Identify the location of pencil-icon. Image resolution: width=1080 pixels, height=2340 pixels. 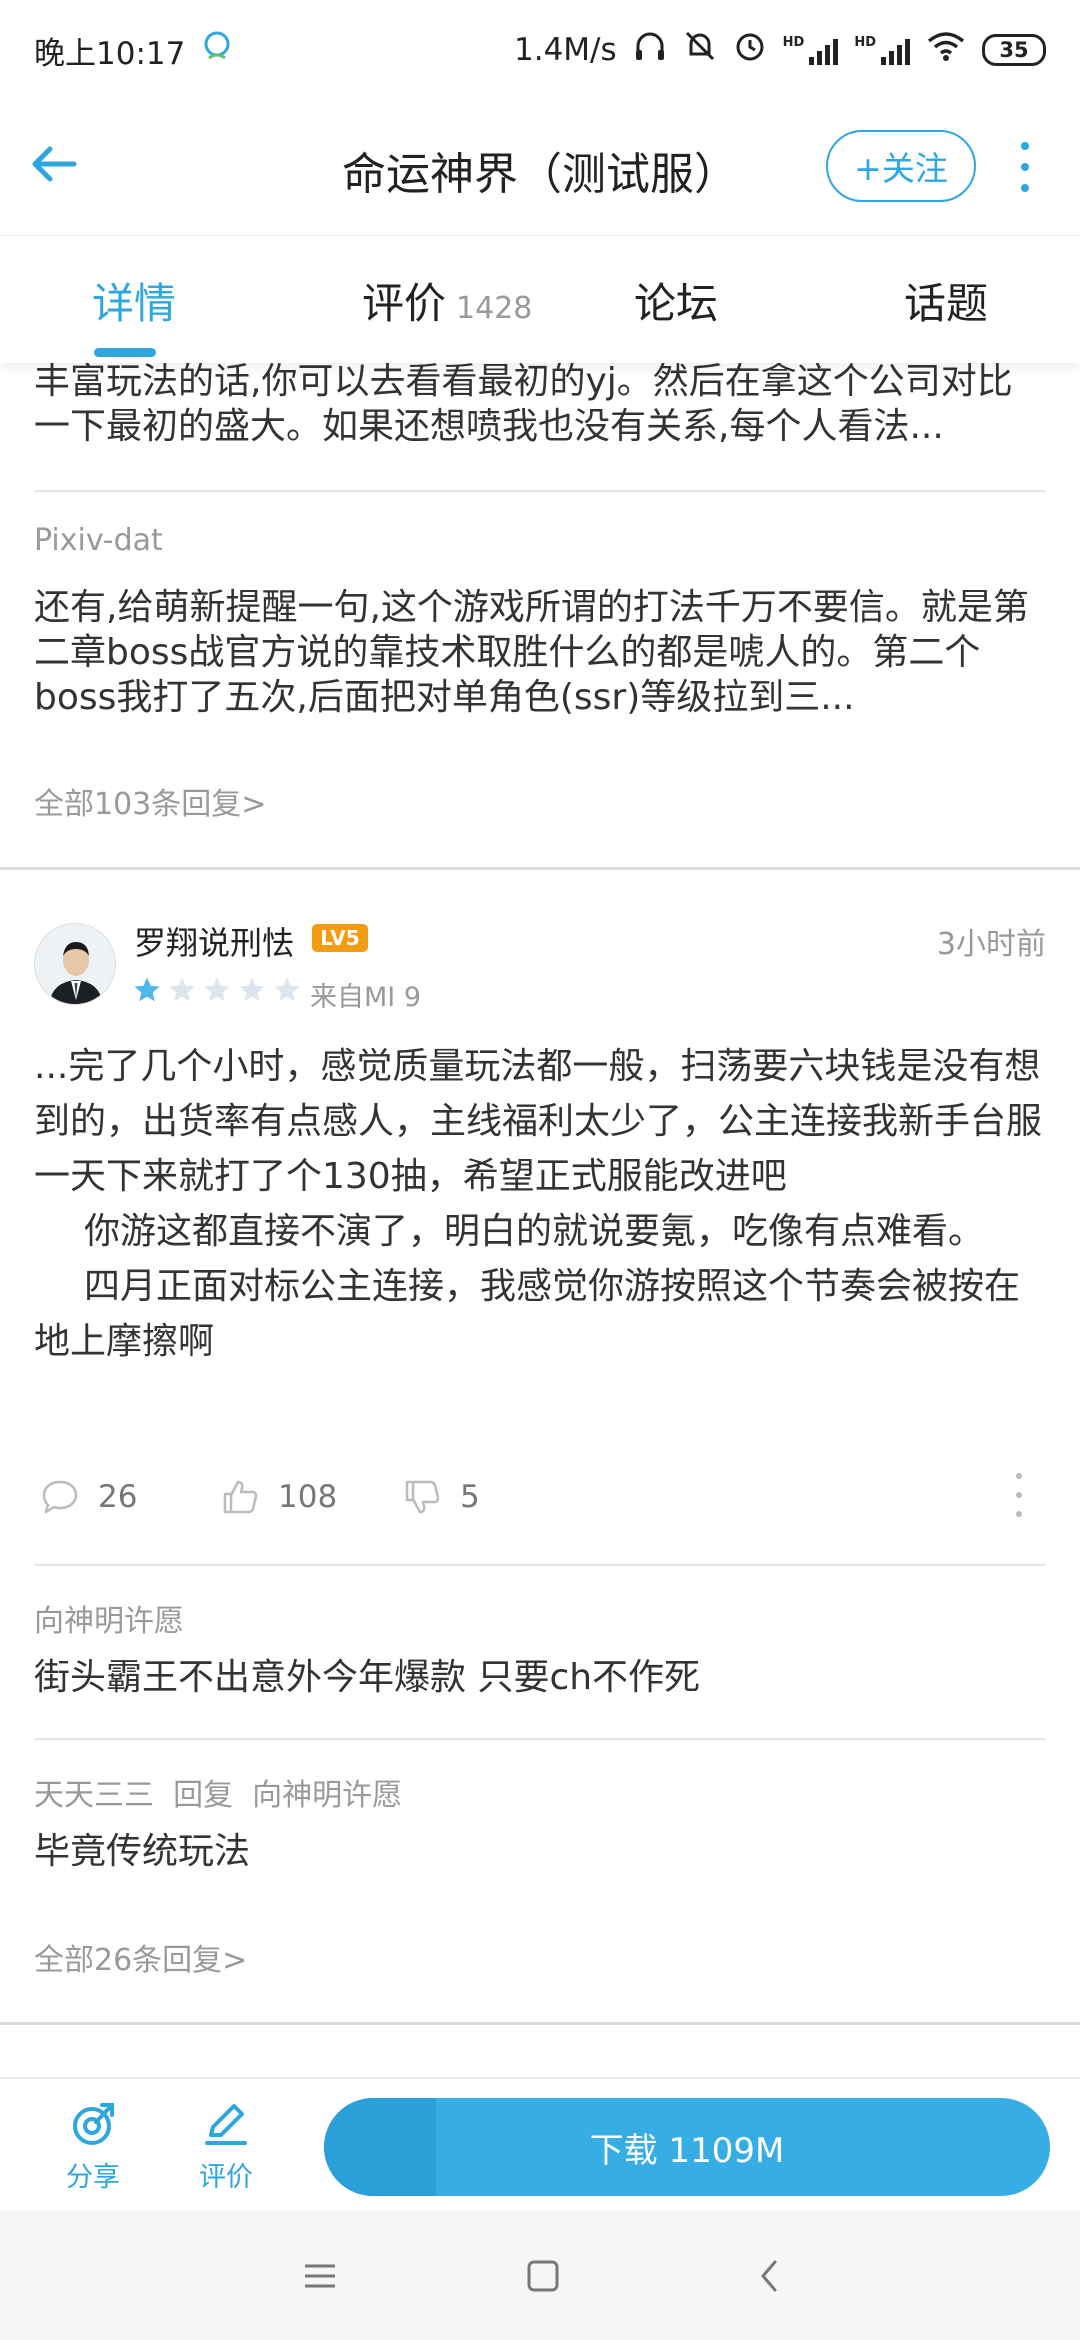
(226, 2124).